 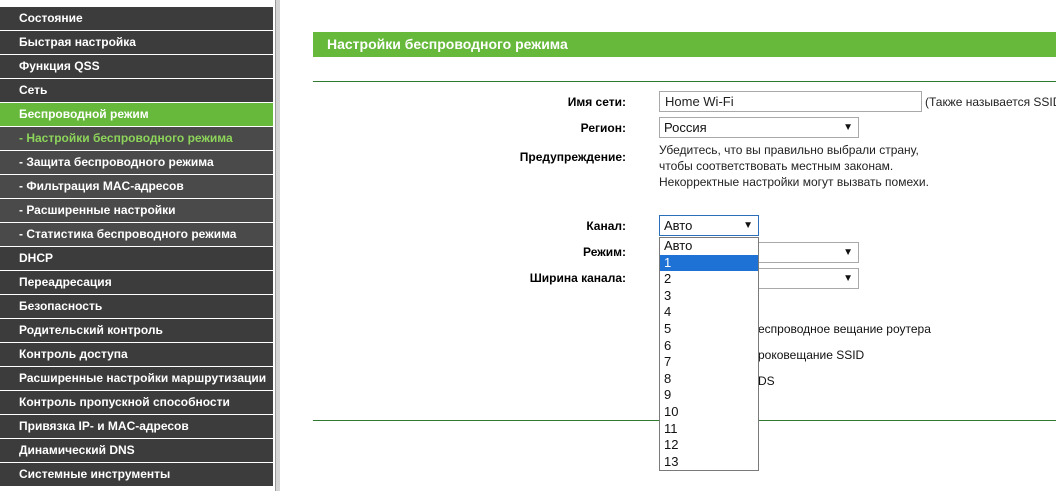 What do you see at coordinates (136, 138) in the screenshot?
I see `sidebar-subitem-wireless-settings: - Настройки беспроводного режима` at bounding box center [136, 138].